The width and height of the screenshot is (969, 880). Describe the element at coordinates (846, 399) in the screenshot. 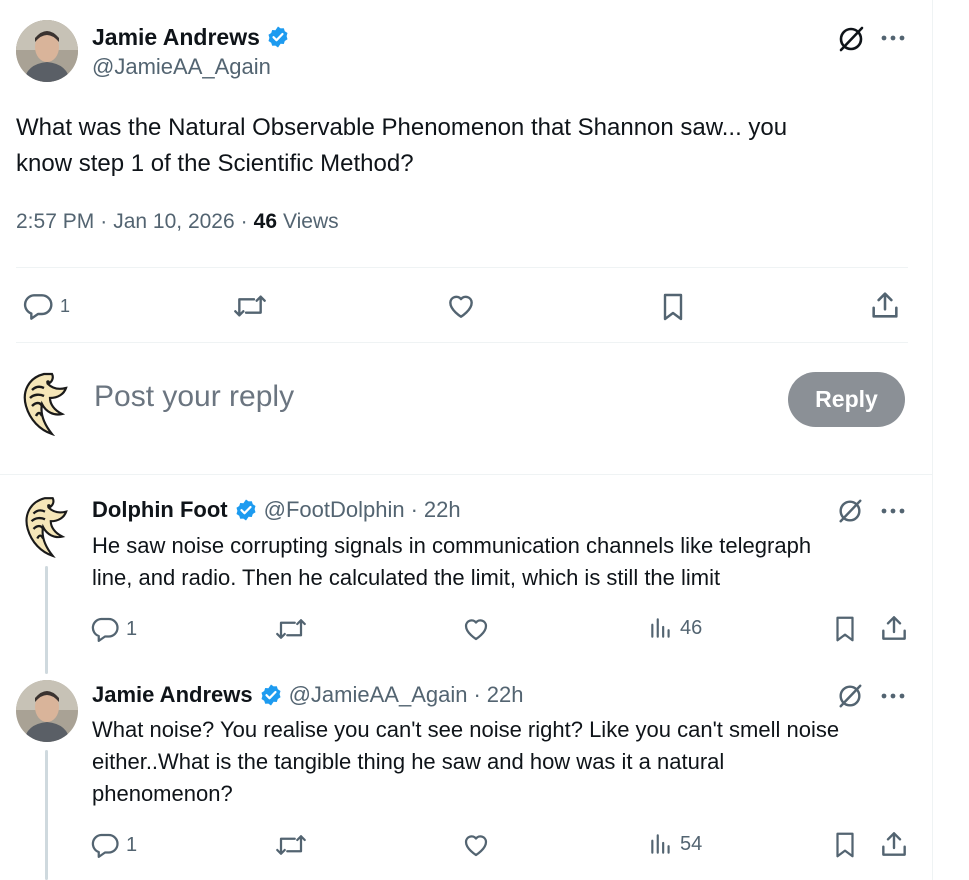

I see `reply-button: Reply` at that location.